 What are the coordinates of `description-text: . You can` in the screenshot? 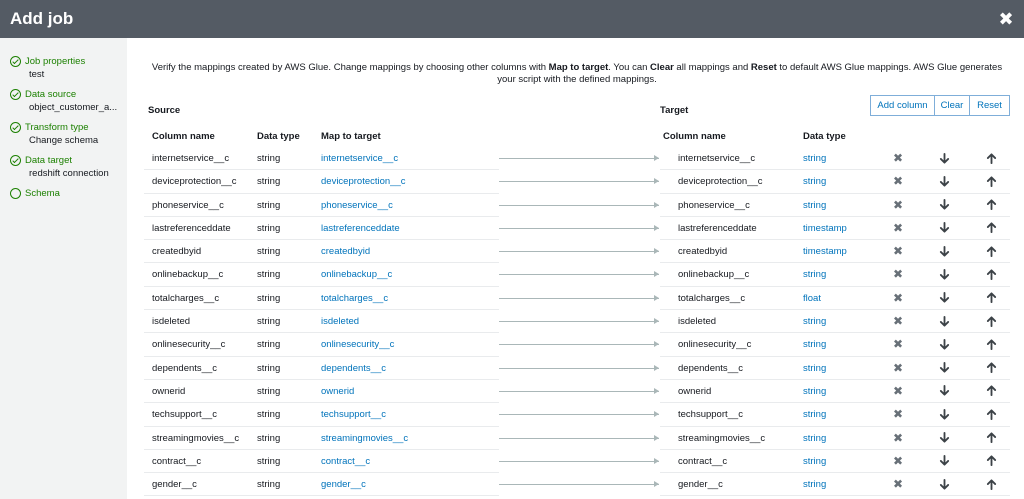 It's located at (629, 67).